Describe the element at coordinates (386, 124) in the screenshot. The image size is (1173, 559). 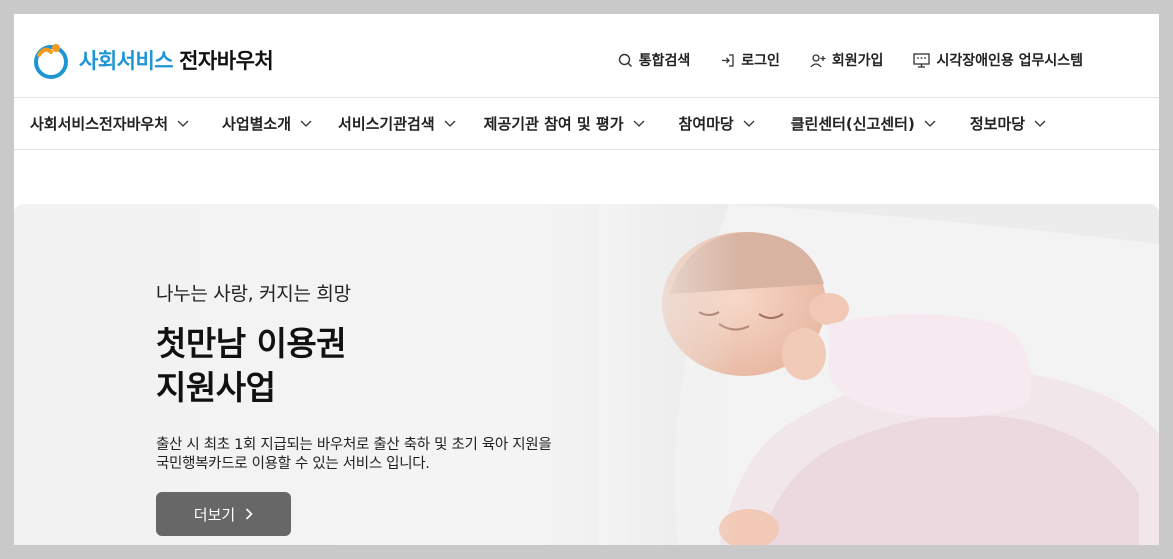
I see `nav-label: 서비스기관검색` at that location.